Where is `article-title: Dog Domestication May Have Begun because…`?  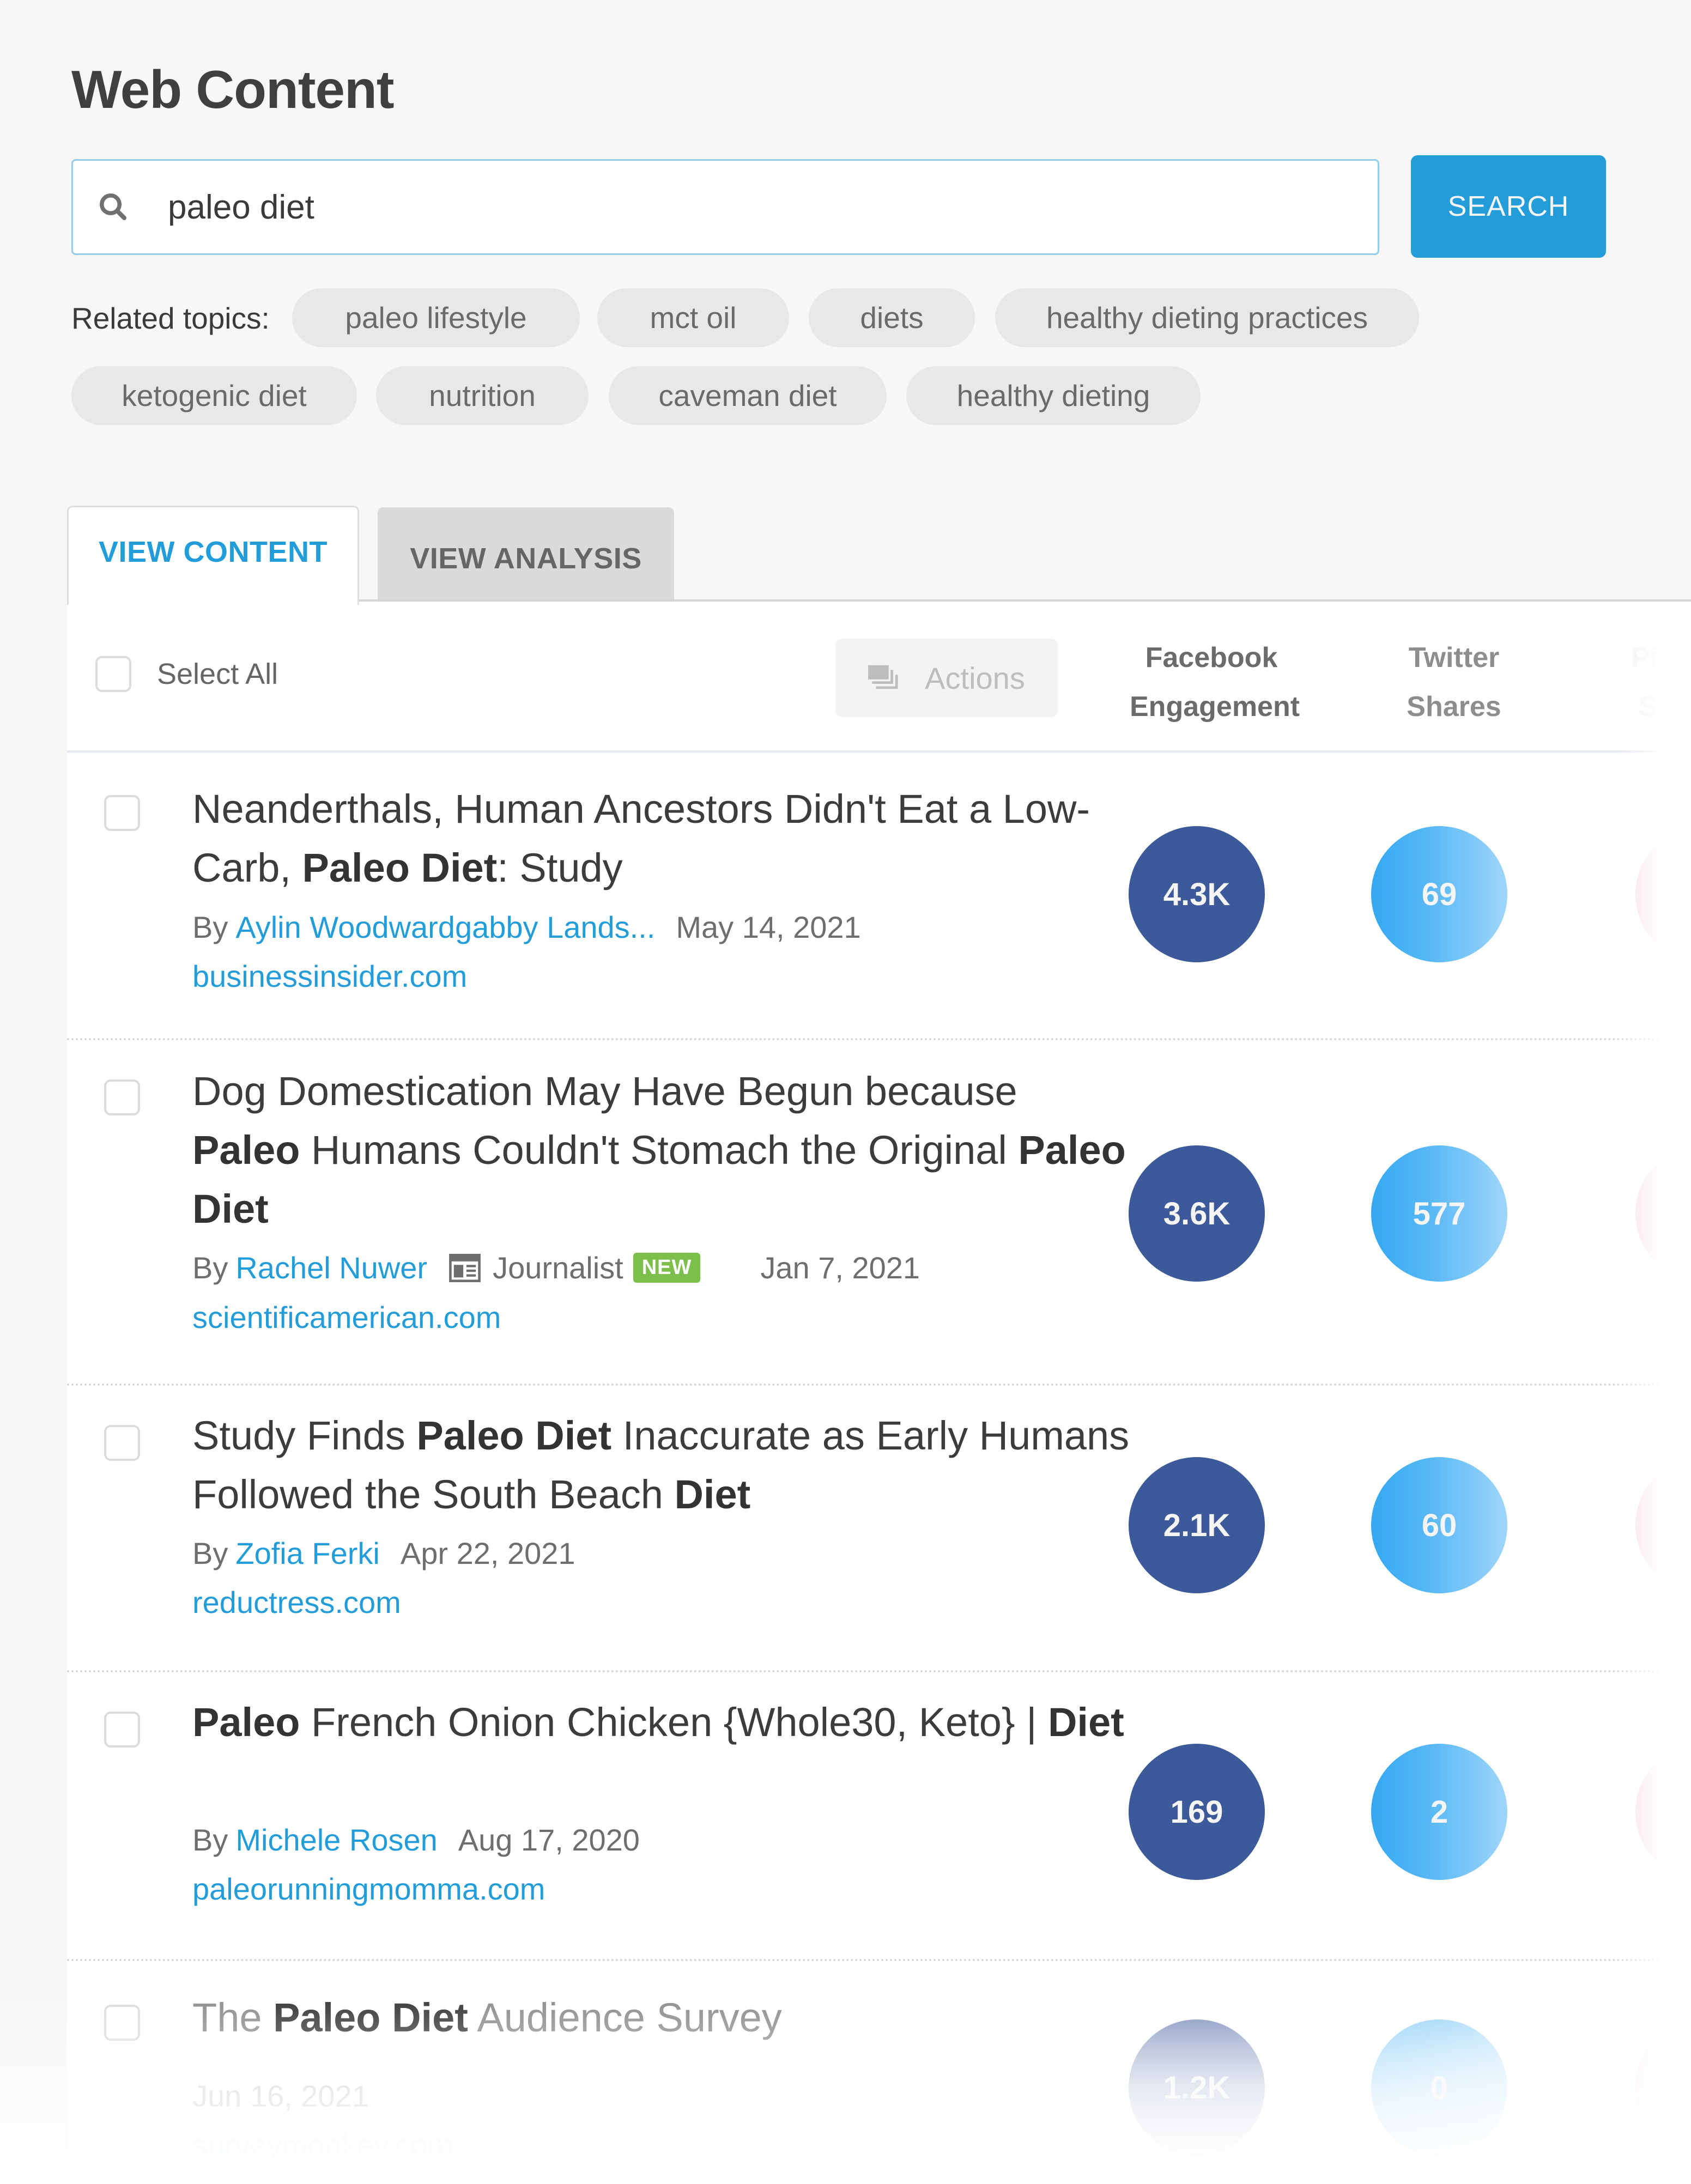
article-title: Dog Domestication May Have Begun because… is located at coordinates (661, 1150).